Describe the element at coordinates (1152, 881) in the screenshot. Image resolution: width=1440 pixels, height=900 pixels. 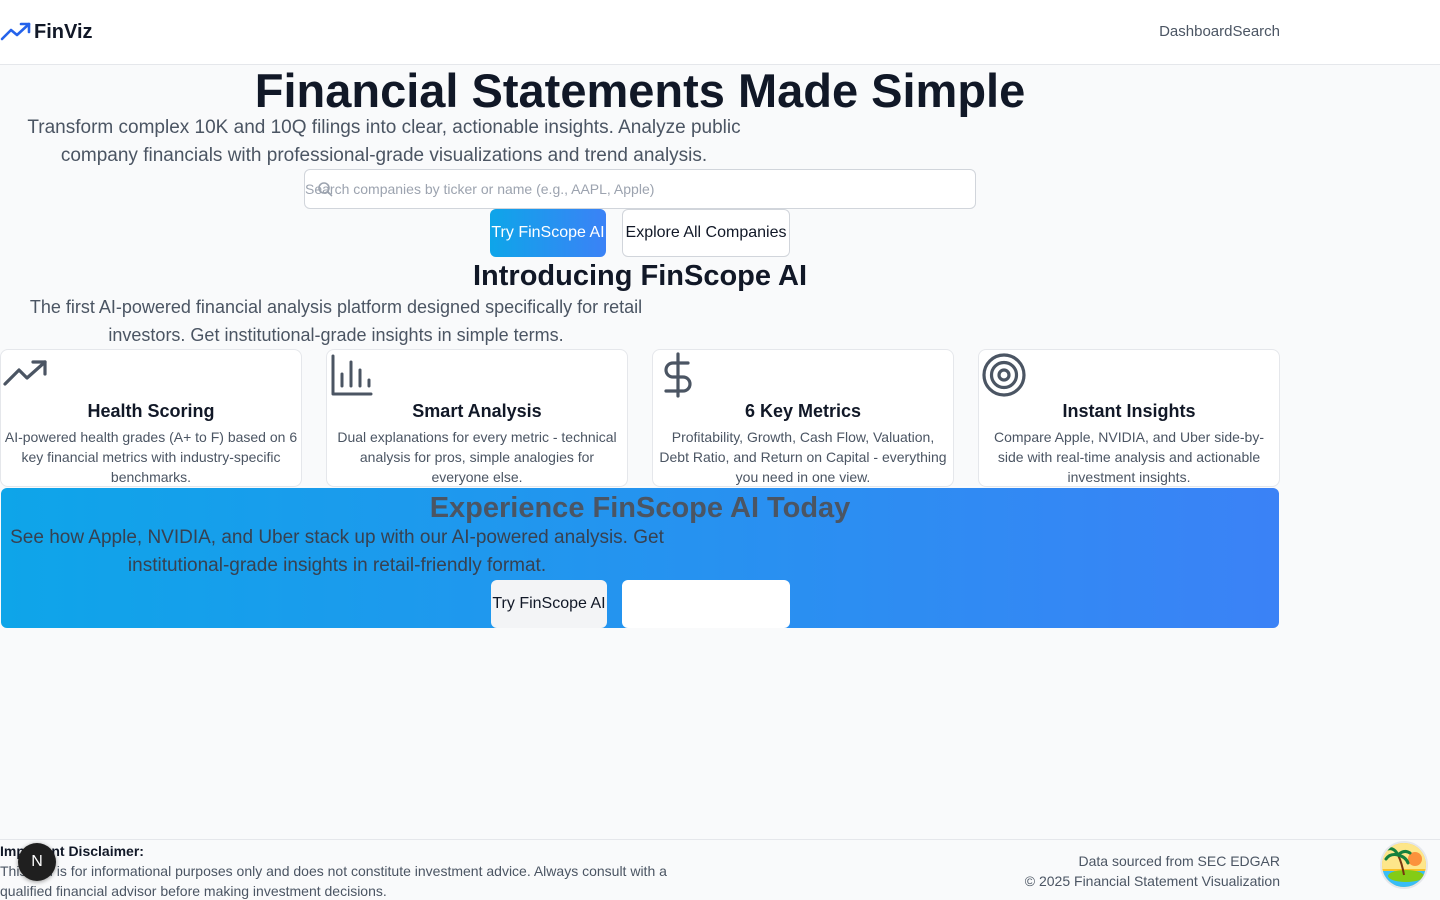
I see `copyright-text: © 2025 Financial Statement Visualization` at that location.